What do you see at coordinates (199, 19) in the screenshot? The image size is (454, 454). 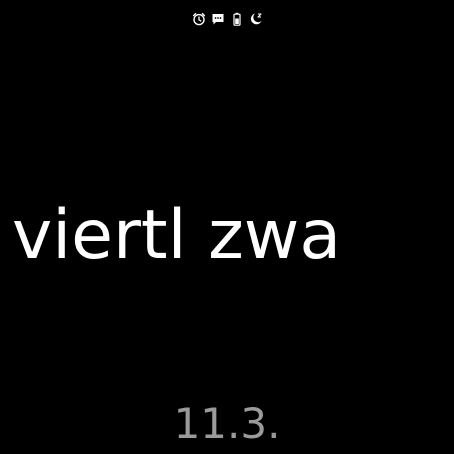 I see `alarm-clock-icon` at bounding box center [199, 19].